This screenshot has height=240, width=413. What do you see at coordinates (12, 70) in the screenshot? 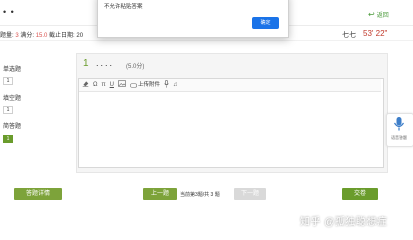
I see `section-label-single-choice: 单选题` at bounding box center [12, 70].